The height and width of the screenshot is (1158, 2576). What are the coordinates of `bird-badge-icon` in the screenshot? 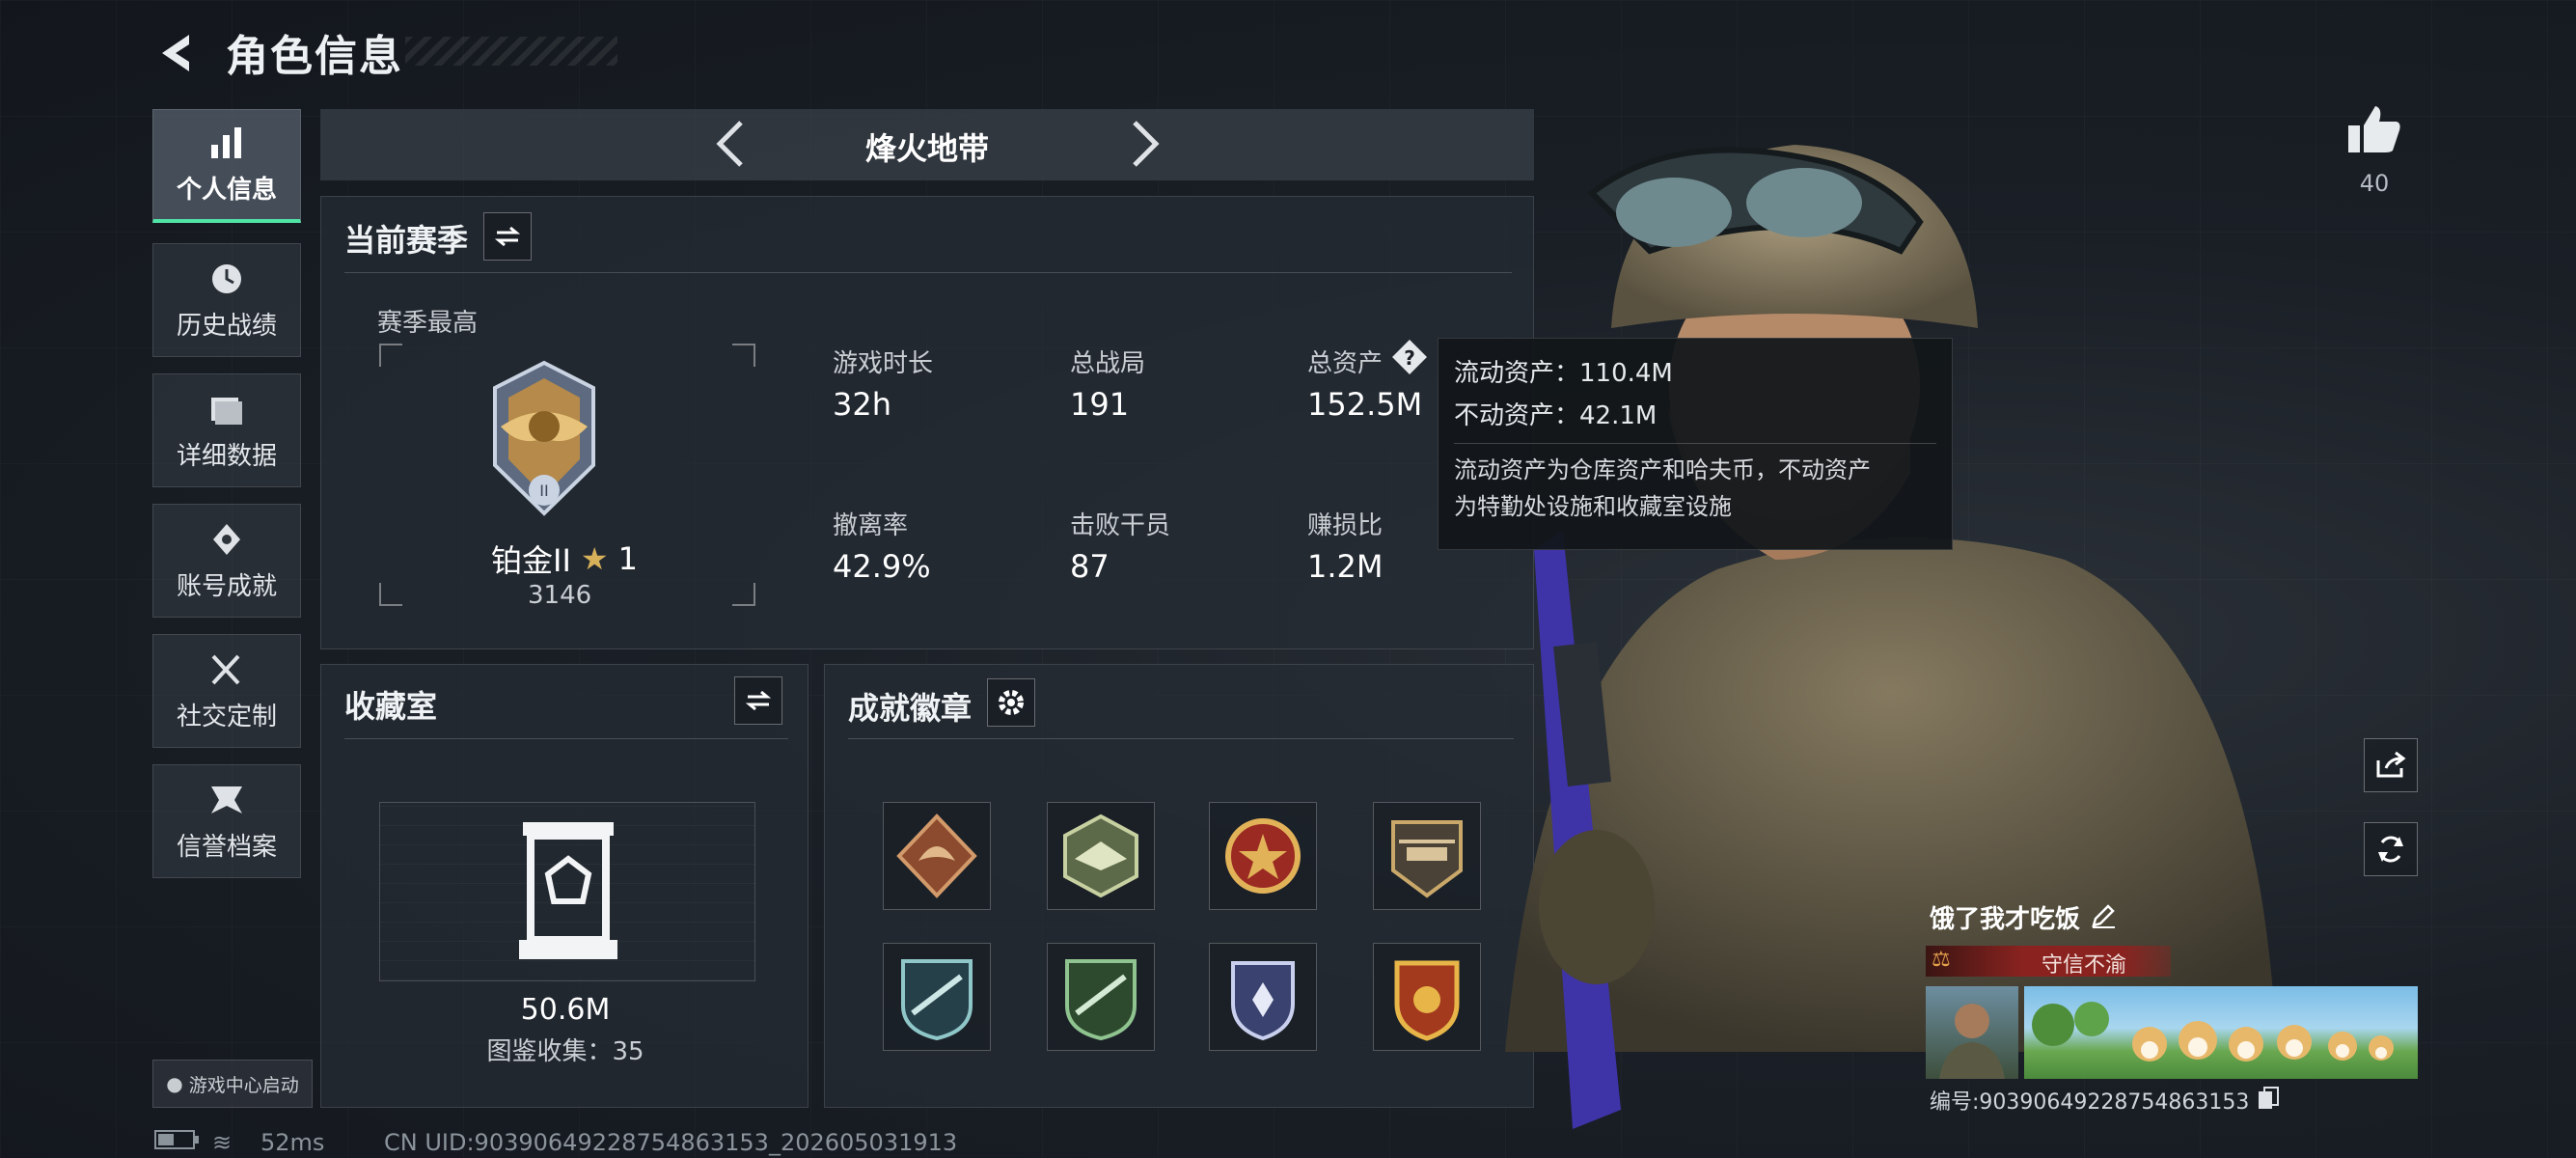 It's located at (1100, 855).